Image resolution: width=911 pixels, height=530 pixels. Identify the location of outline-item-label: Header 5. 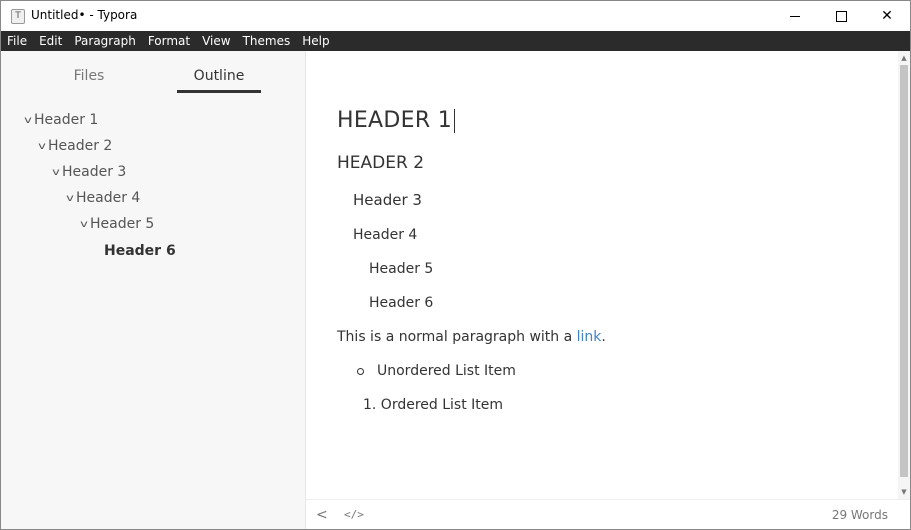
(122, 224).